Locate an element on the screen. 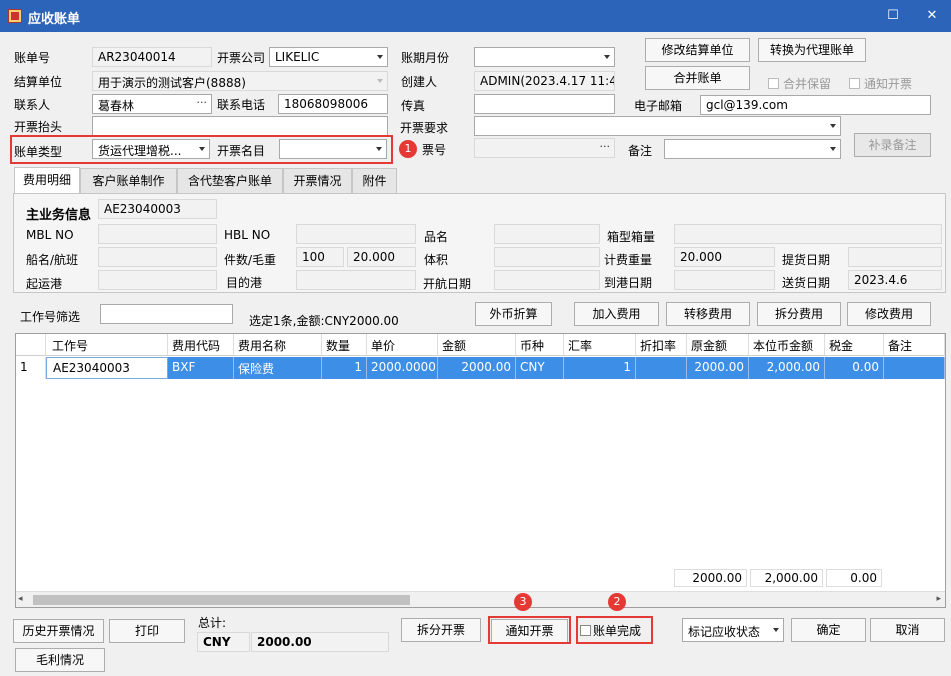  print-button: 打印 is located at coordinates (147, 631).